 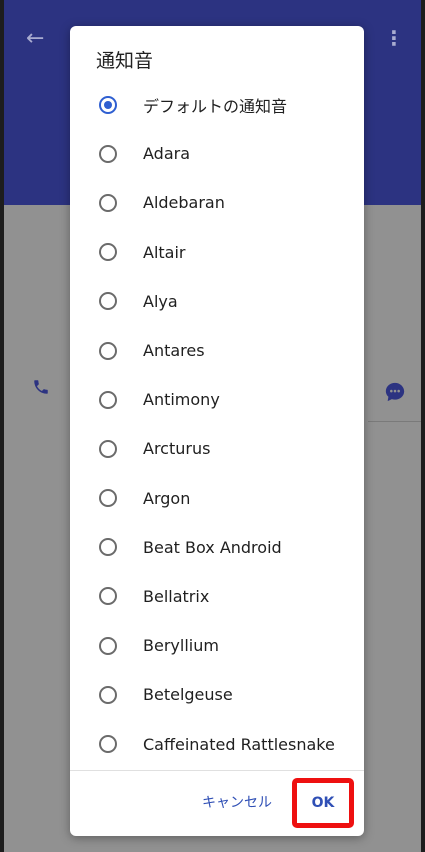 I want to click on ok-button: OK, so click(x=323, y=803).